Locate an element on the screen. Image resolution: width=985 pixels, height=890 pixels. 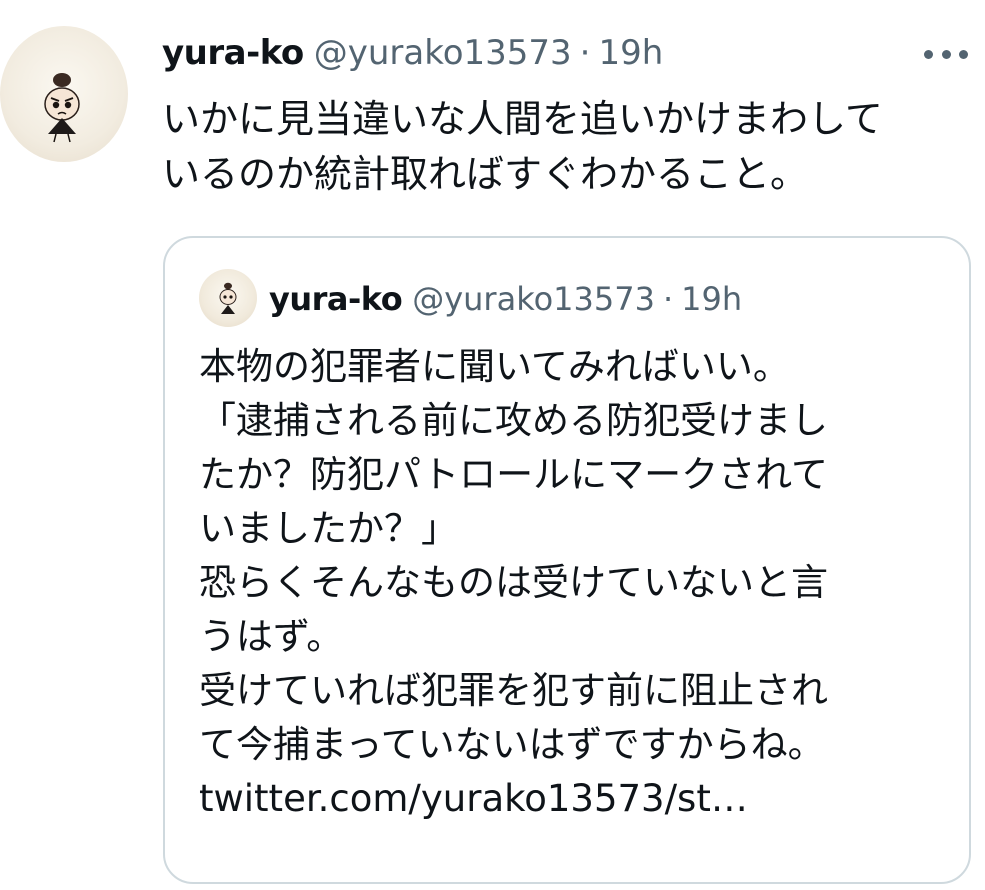
quoted-text-line: て今捕まっていないはずですからね。 is located at coordinates (512, 744).